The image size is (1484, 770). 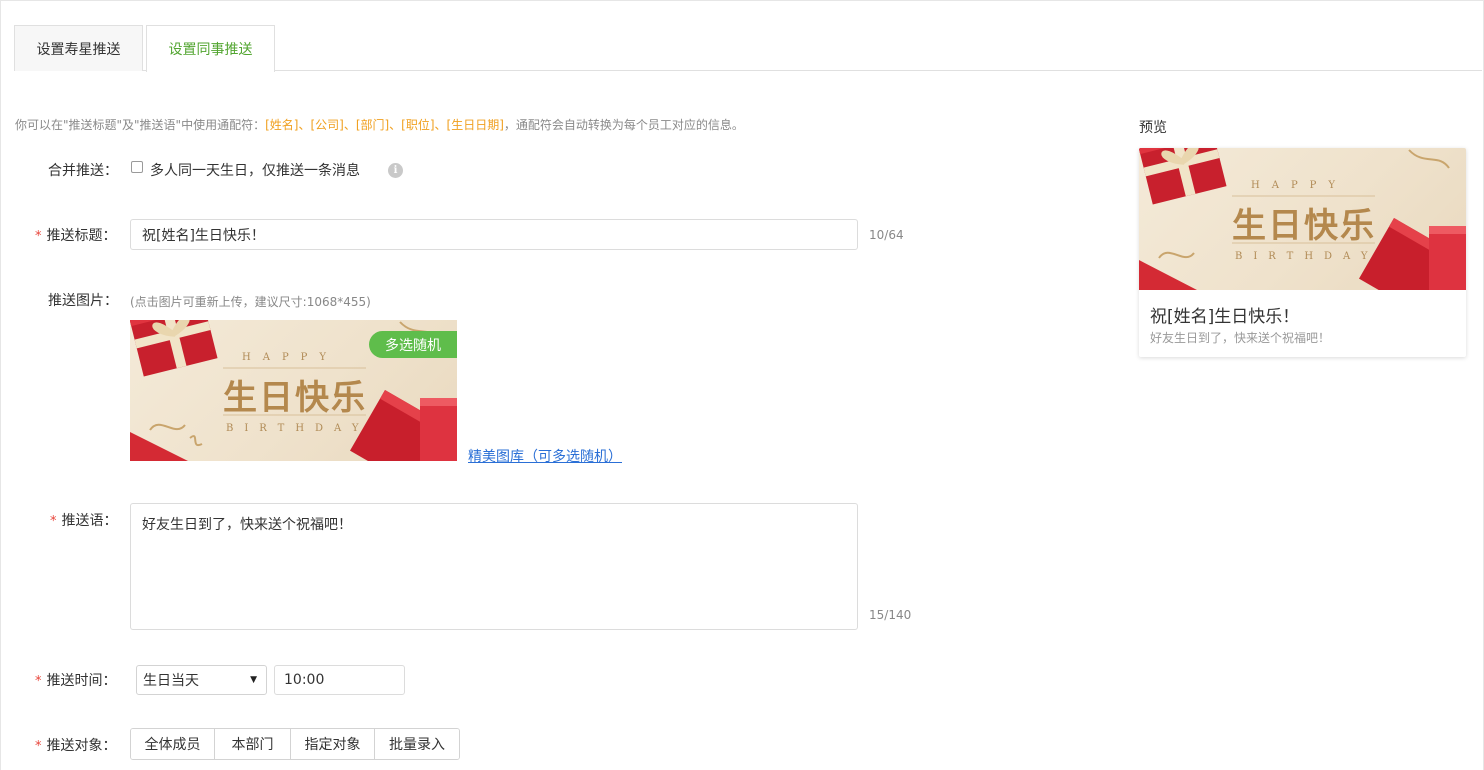 I want to click on merge-checkbox, so click(x=137, y=167).